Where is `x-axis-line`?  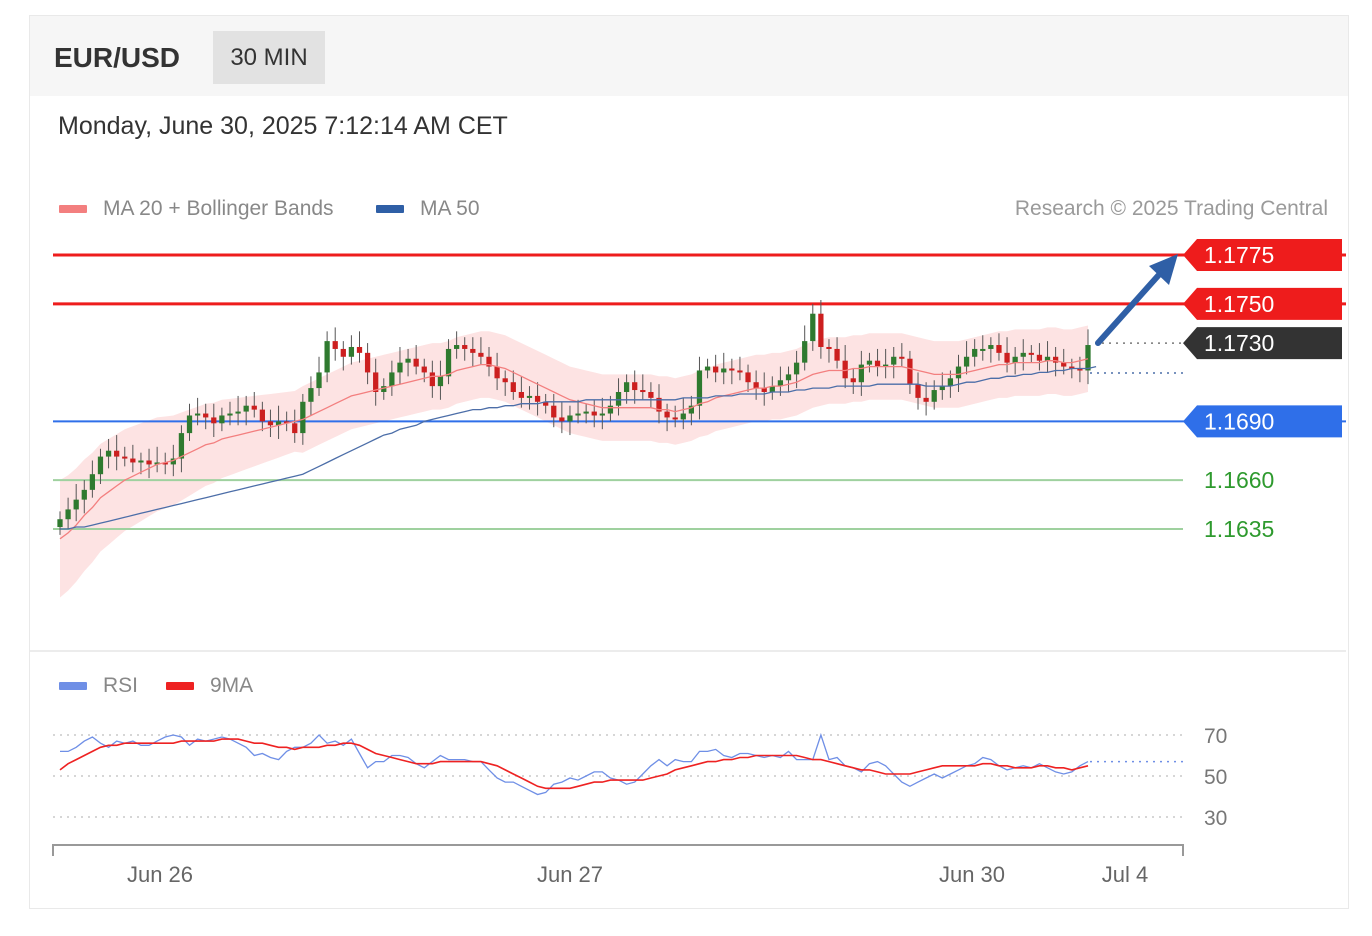
x-axis-line is located at coordinates (618, 850).